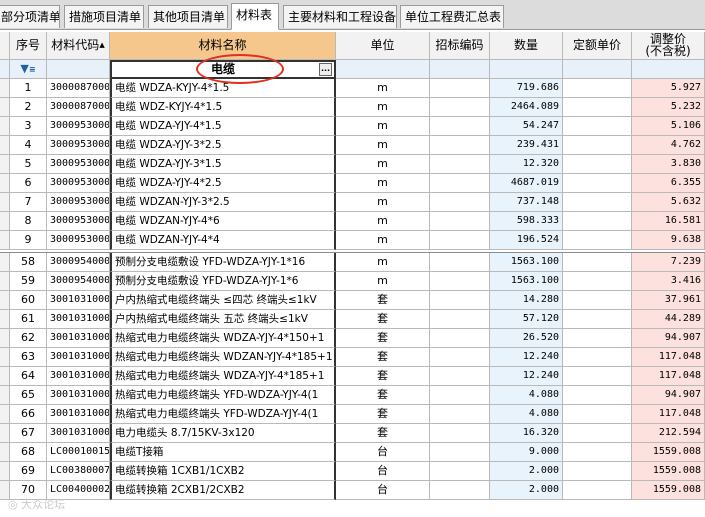 This screenshot has height=517, width=705. What do you see at coordinates (526, 183) in the screenshot?
I see `cell-qty: 4687.019` at bounding box center [526, 183].